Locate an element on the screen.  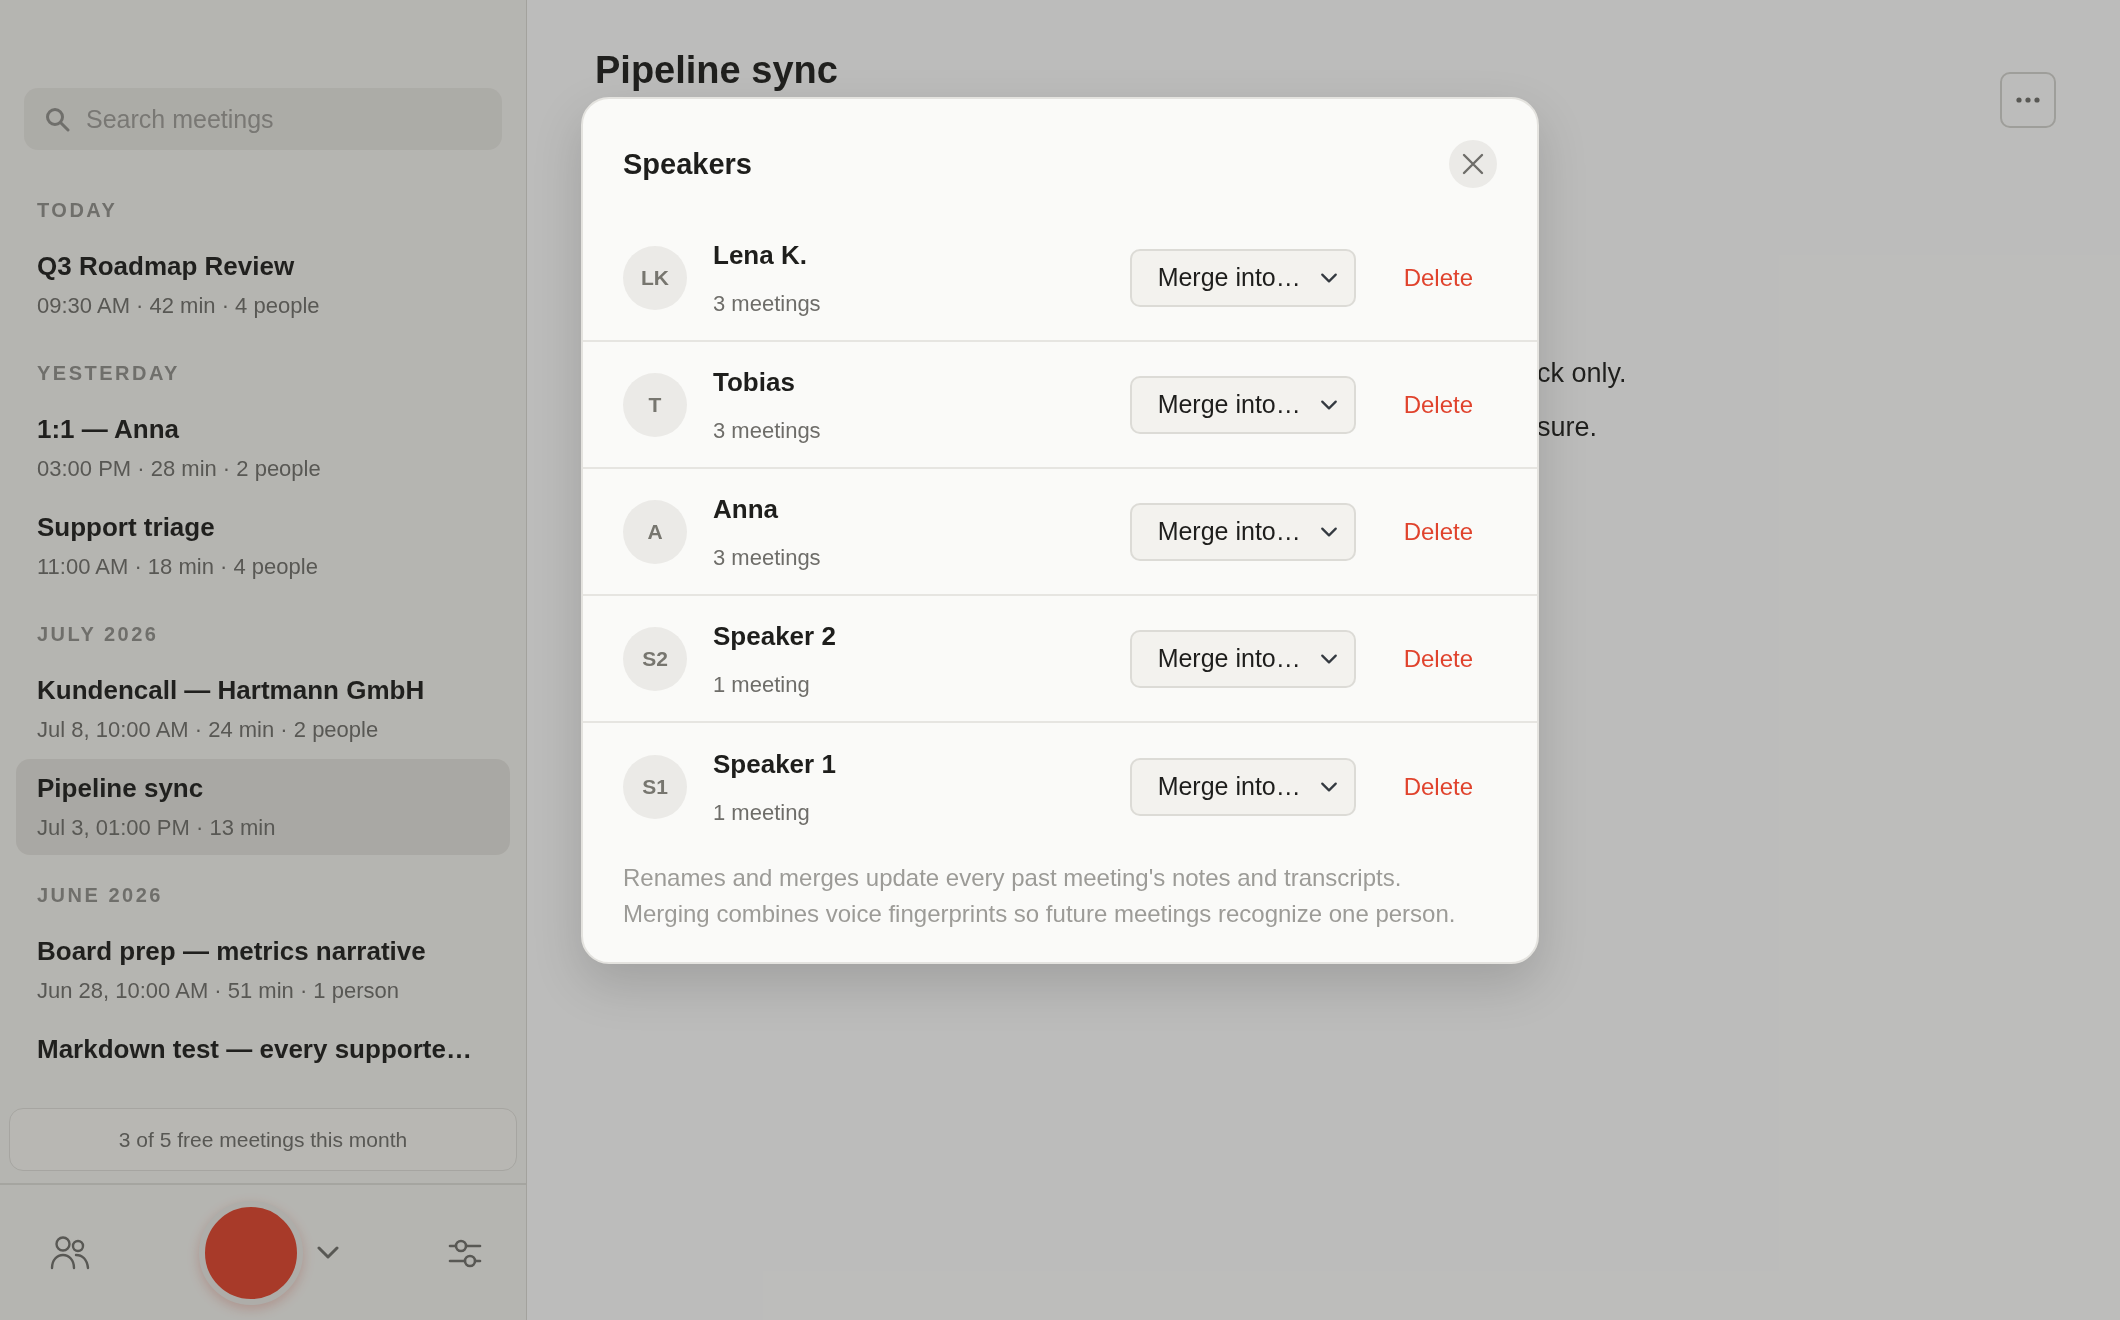
dialog-title: Speakers is located at coordinates (687, 164).